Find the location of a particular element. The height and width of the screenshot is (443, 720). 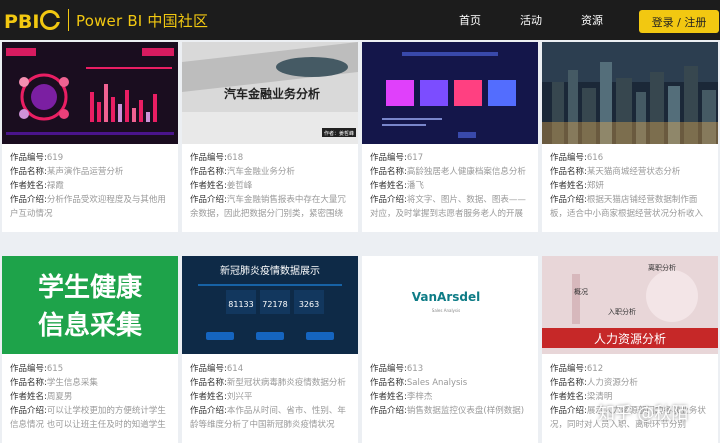

work-name-row: 作品名称:人力资源分析 is located at coordinates (594, 383).